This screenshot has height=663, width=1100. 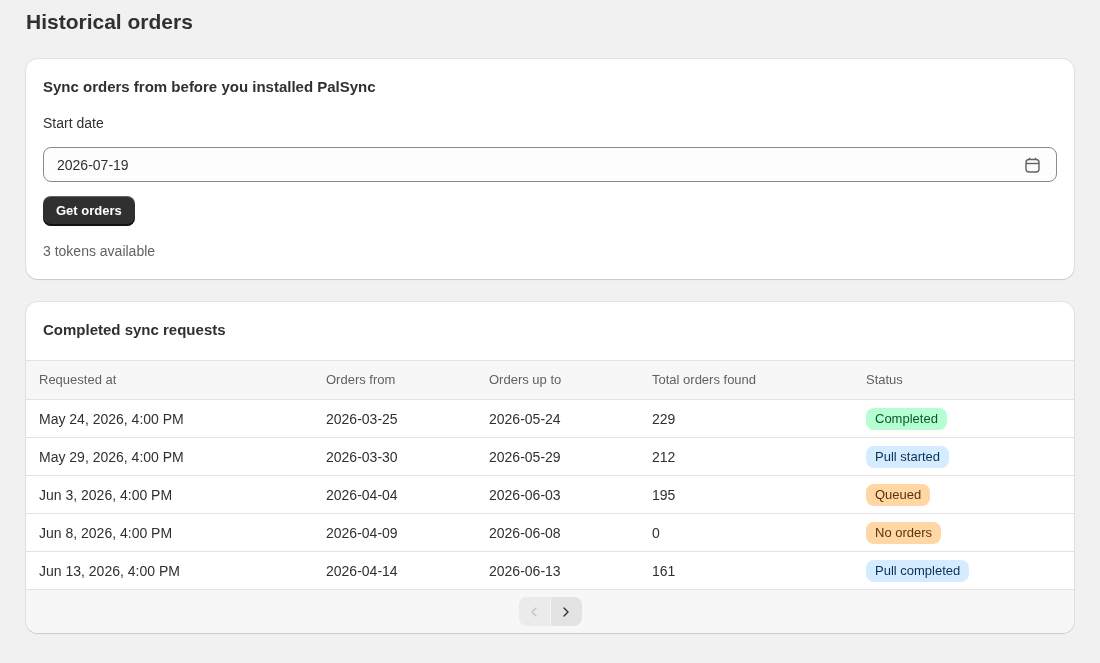 I want to click on table-cell-text: 2026-03-25, so click(x=362, y=419).